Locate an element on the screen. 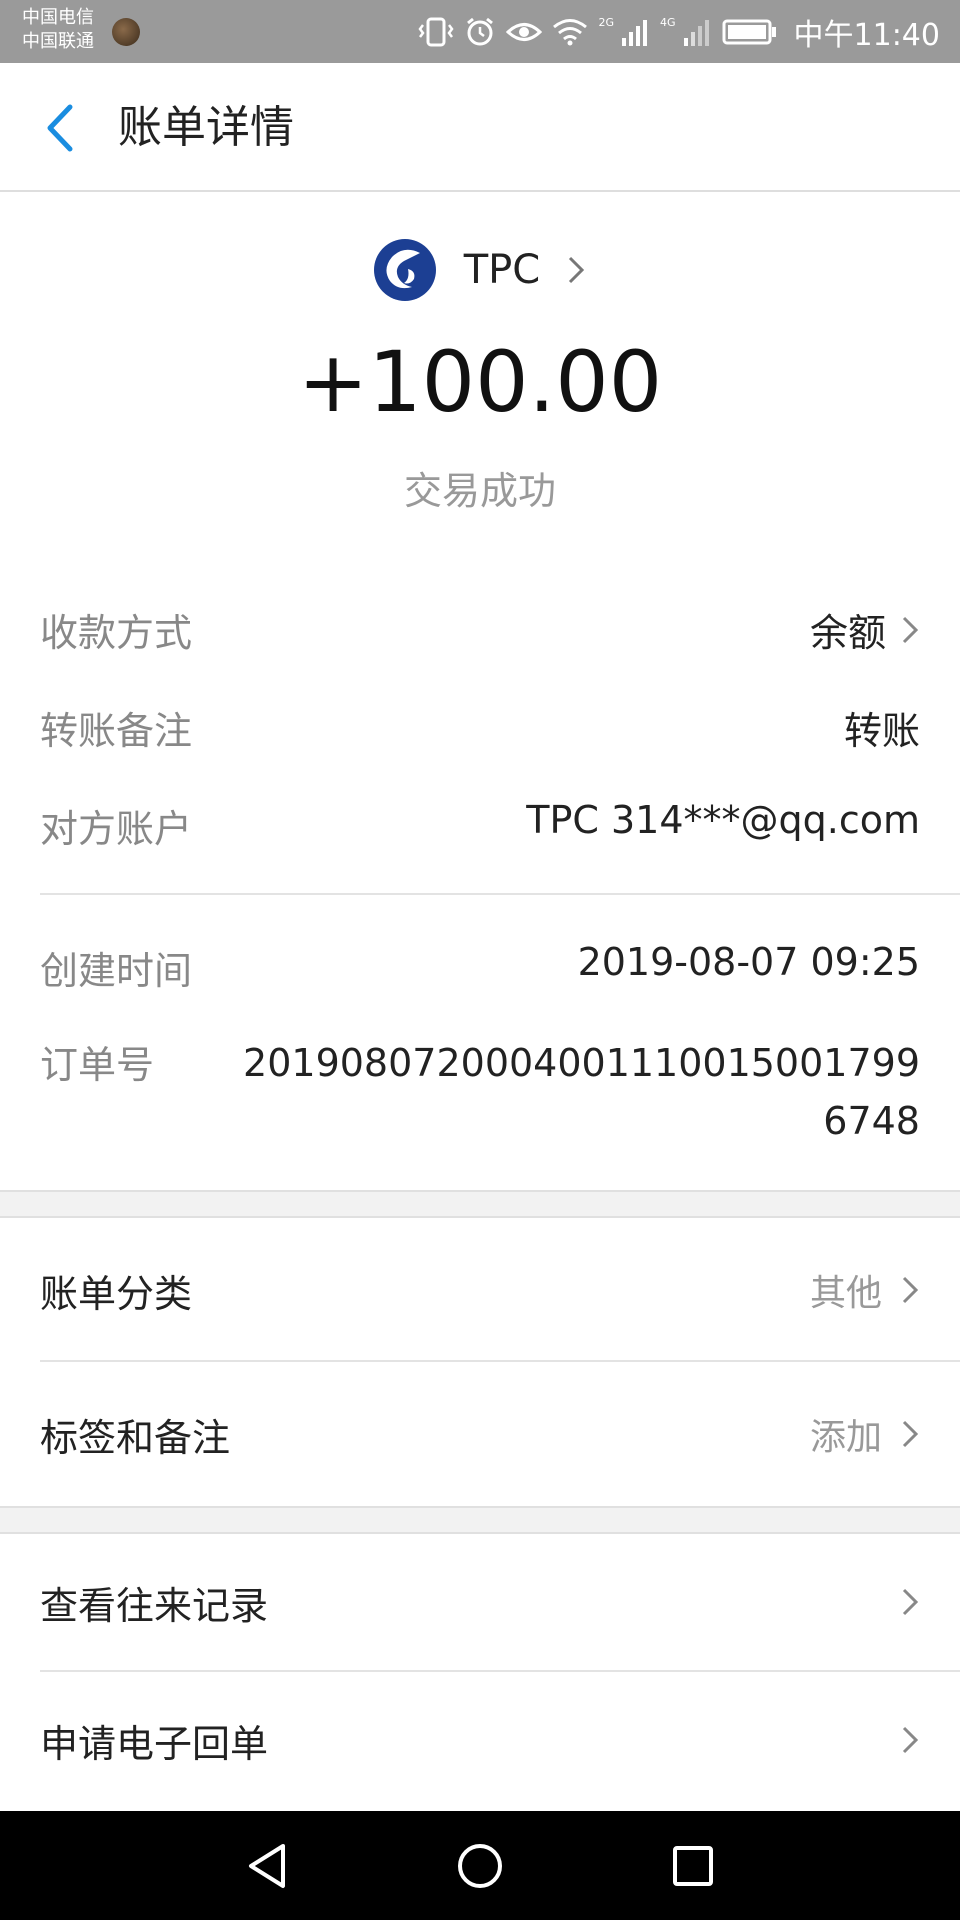 This screenshot has width=960, height=1920. square-recents-icon is located at coordinates (693, 1866).